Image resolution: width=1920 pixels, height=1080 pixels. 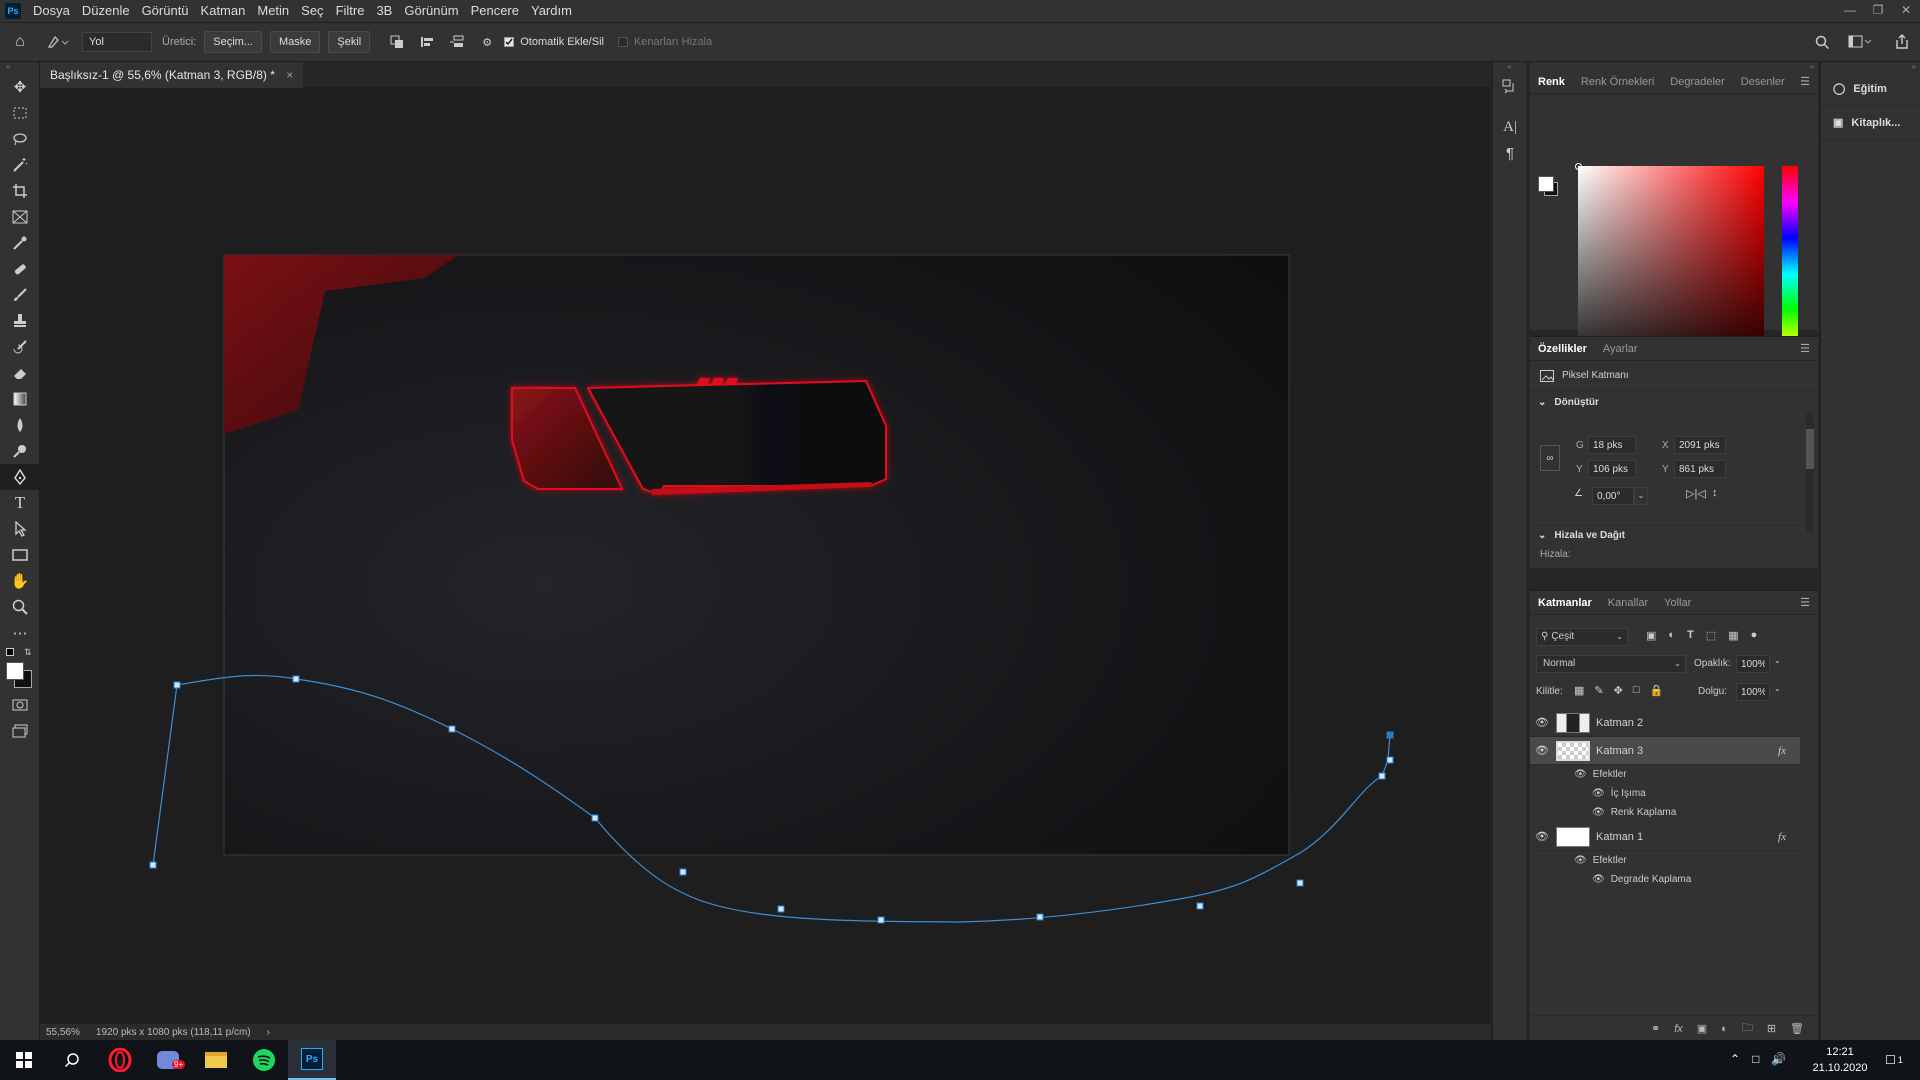 I want to click on windows-start-icon, so click(x=24, y=1060).